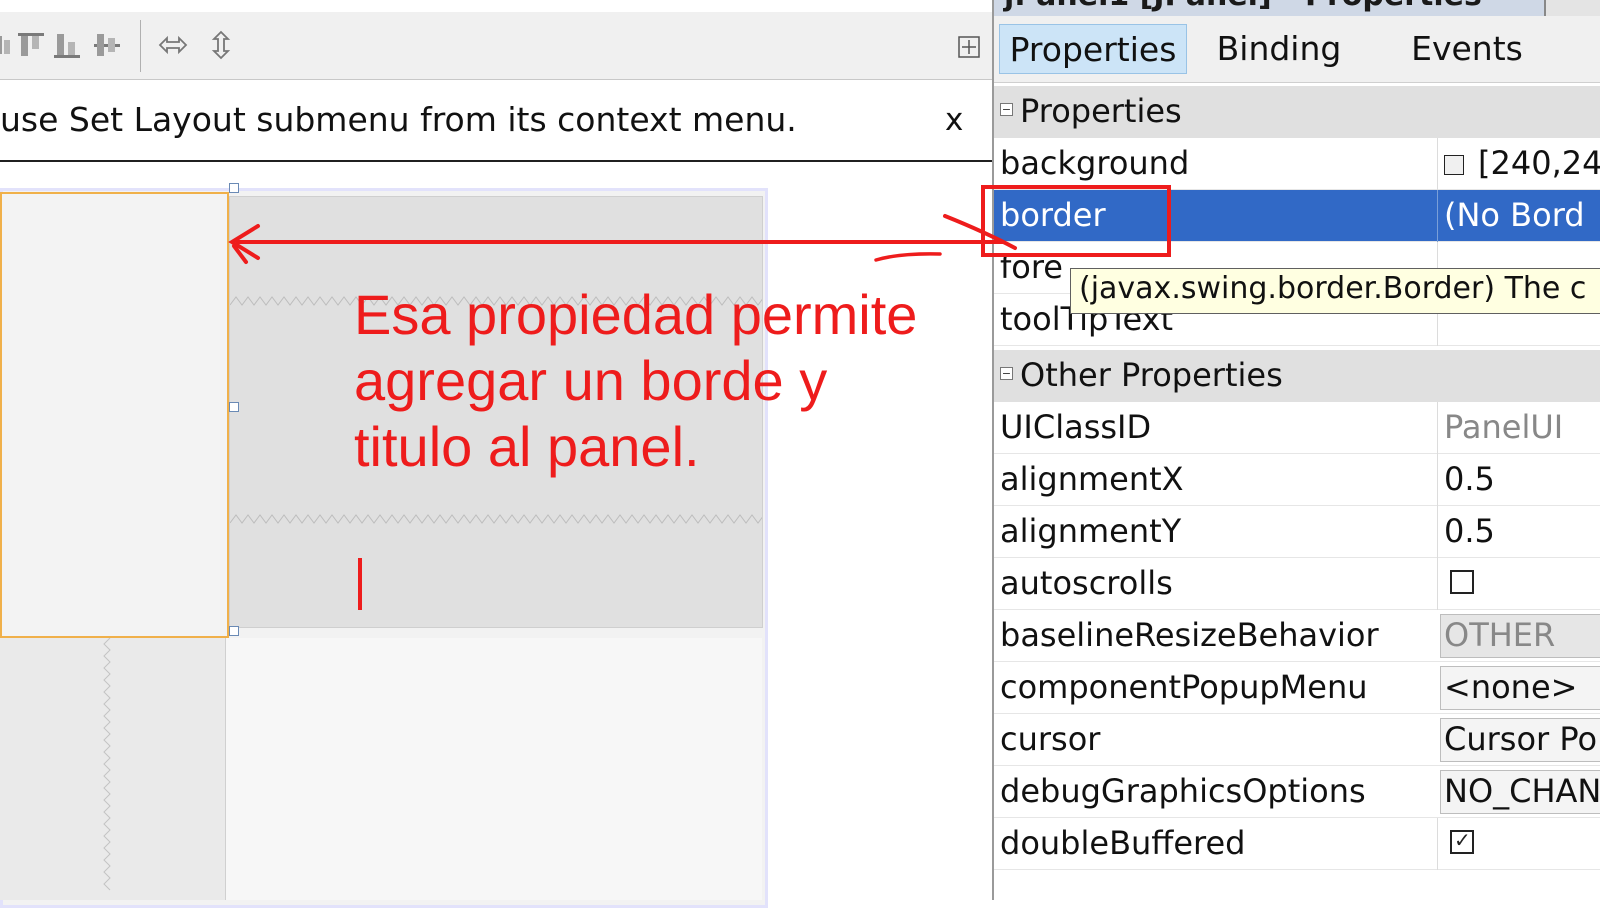 This screenshot has width=1600, height=908. I want to click on annotation-underline, so click(908, 257).